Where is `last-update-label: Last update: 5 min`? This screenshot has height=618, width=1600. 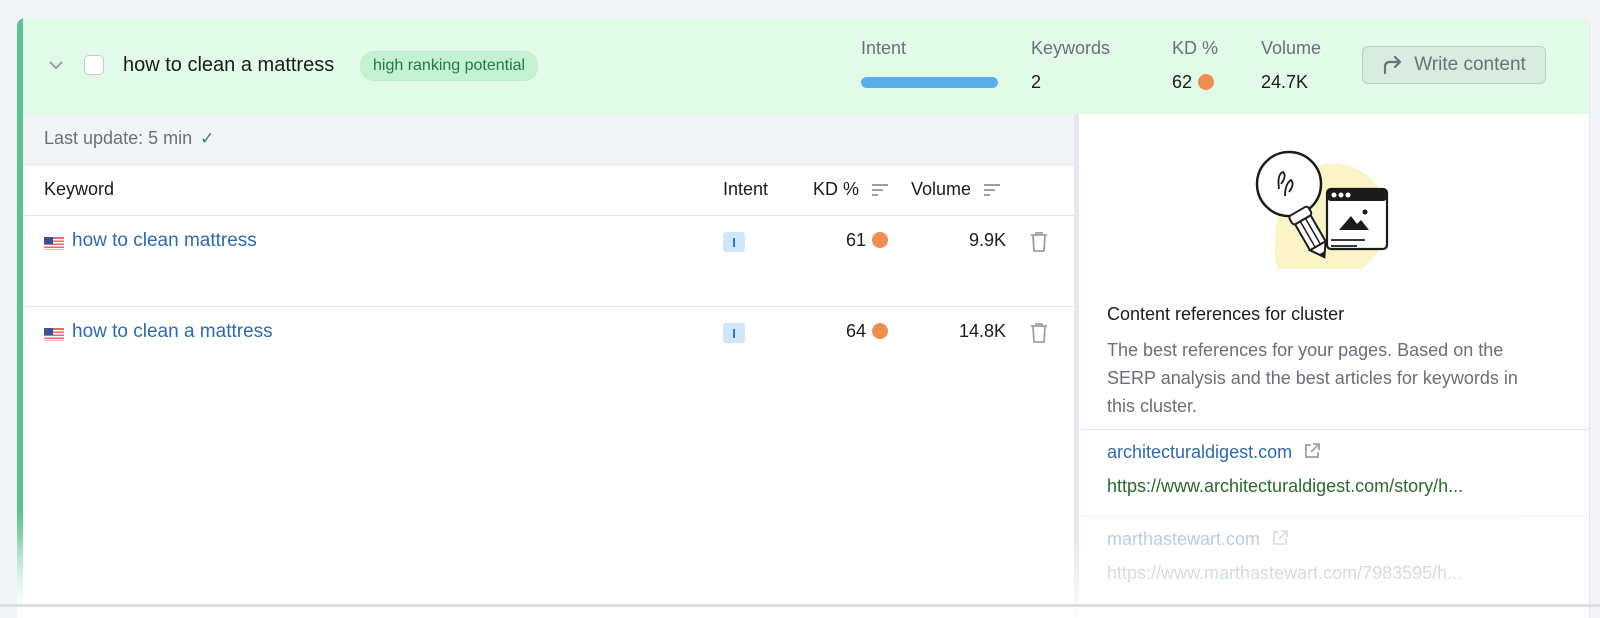 last-update-label: Last update: 5 min is located at coordinates (118, 138).